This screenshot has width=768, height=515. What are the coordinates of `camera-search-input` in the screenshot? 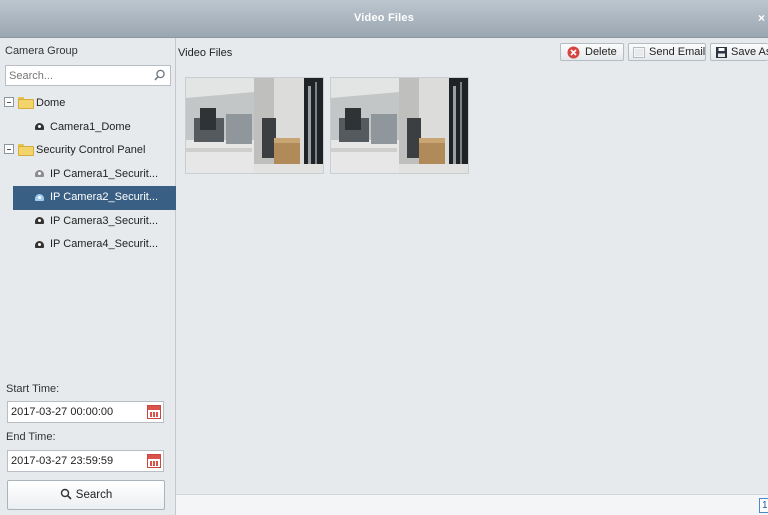 It's located at (76, 75).